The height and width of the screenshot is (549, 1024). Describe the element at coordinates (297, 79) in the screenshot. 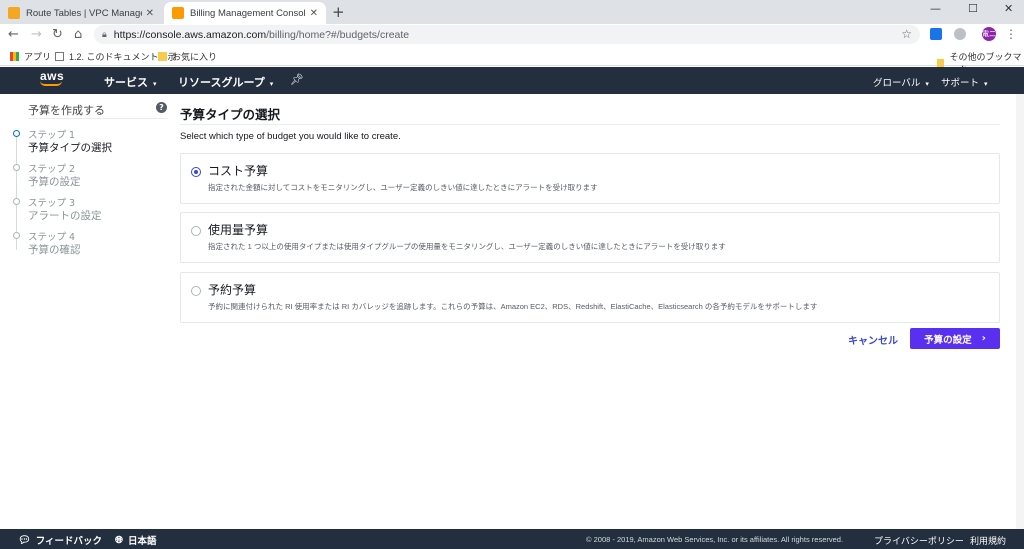

I see `pin-icon: 📌︎` at that location.